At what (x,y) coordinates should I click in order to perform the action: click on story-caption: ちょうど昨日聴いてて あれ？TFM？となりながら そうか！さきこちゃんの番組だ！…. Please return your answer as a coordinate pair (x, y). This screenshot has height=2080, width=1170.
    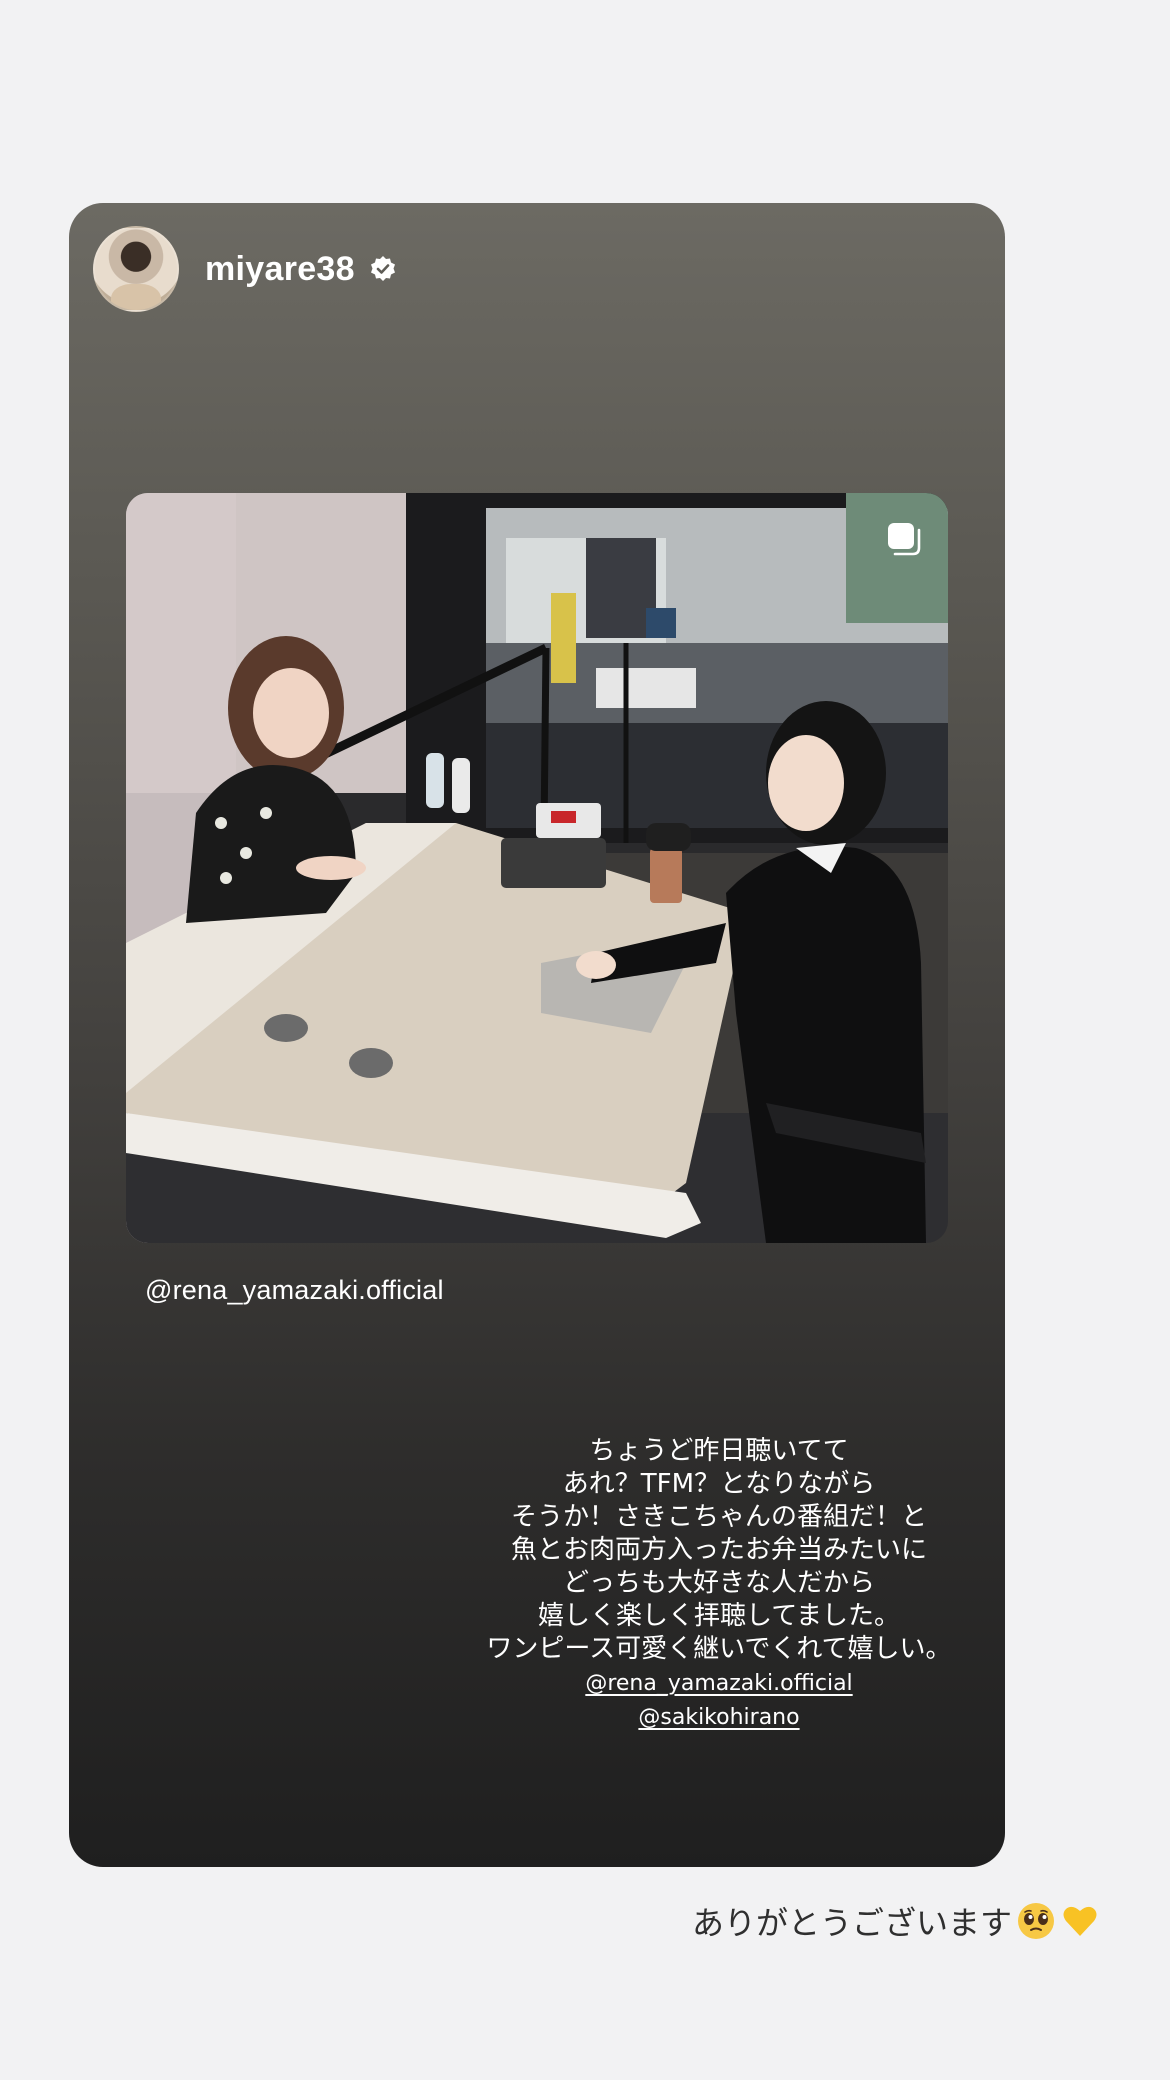
    Looking at the image, I should click on (687, 1584).